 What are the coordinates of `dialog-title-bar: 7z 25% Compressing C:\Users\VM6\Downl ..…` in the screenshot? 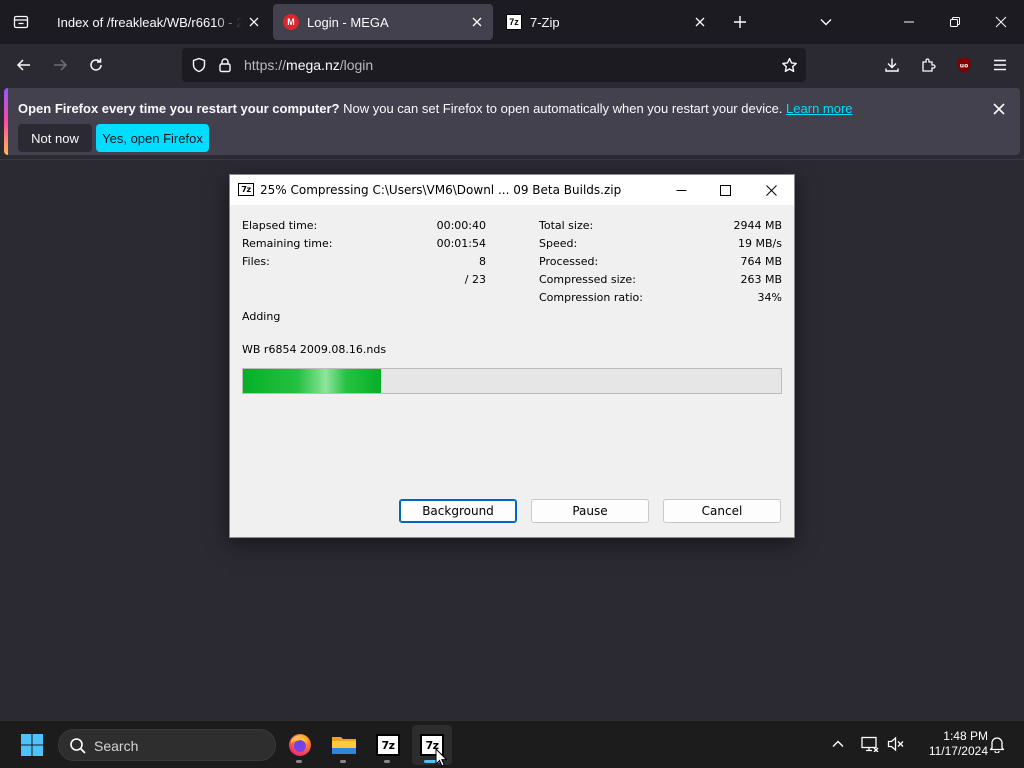 It's located at (512, 190).